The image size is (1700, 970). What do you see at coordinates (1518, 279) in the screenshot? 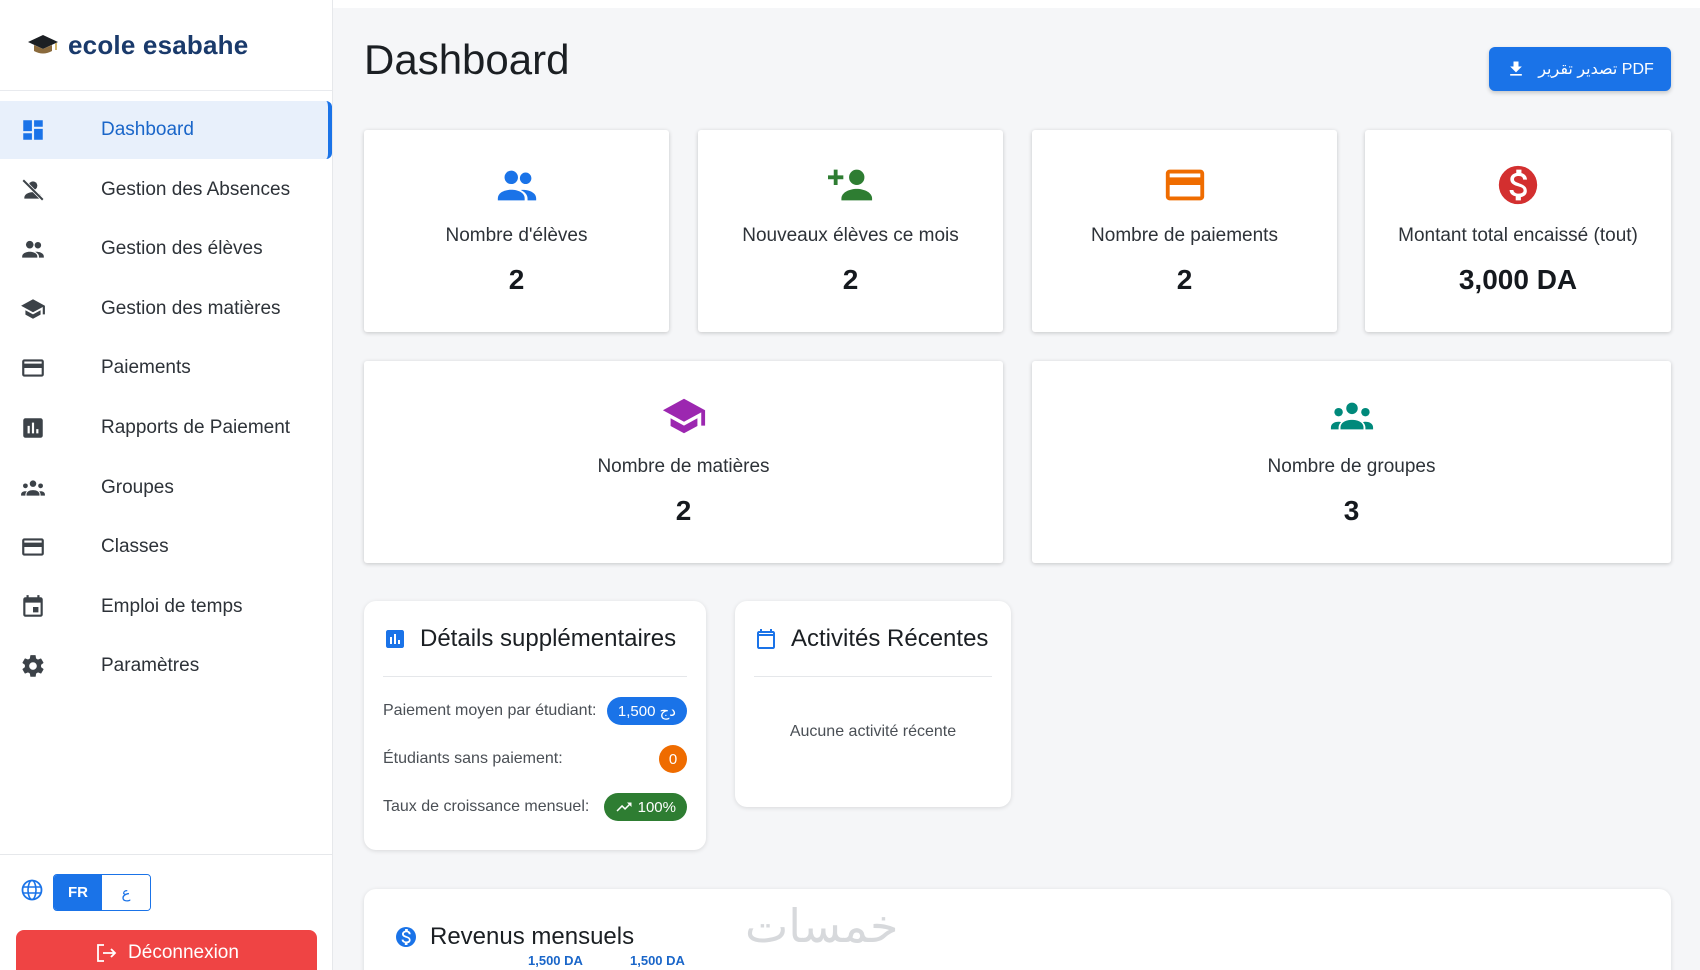
I see `stat-value: 3,000 DA` at bounding box center [1518, 279].